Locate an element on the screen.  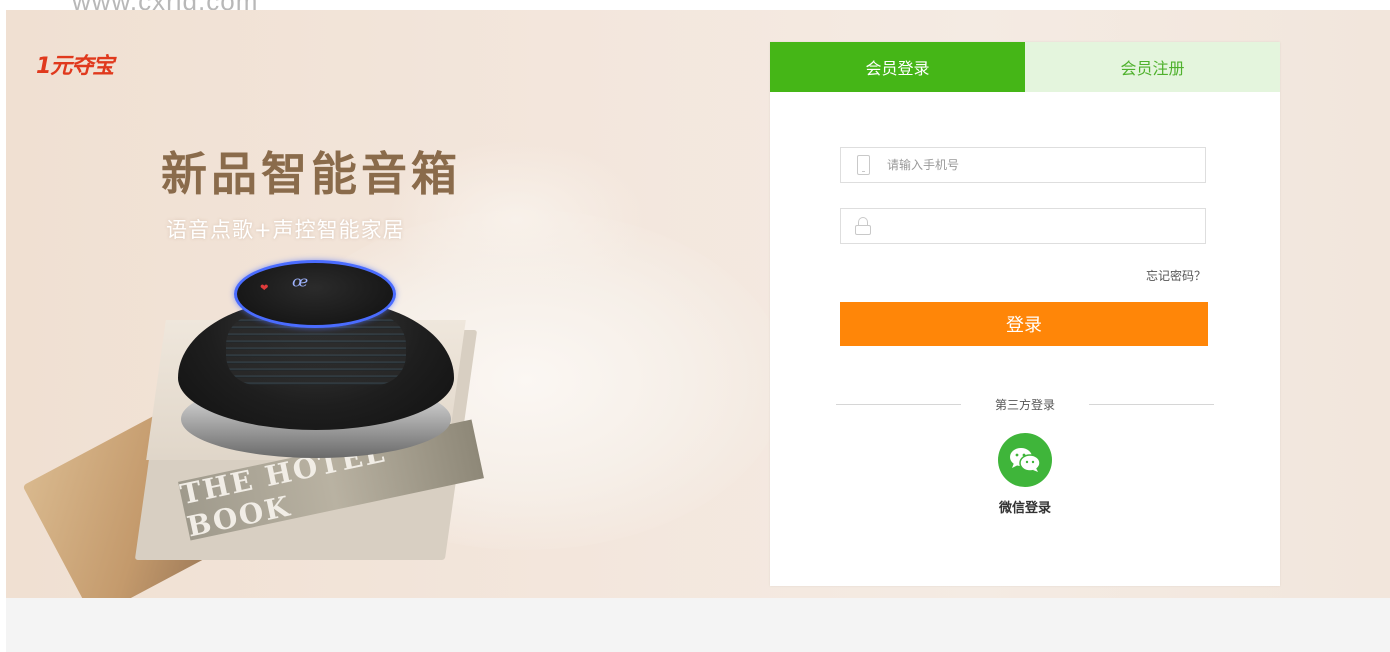
wechat-login-button: 微信登录 is located at coordinates (1025, 478).